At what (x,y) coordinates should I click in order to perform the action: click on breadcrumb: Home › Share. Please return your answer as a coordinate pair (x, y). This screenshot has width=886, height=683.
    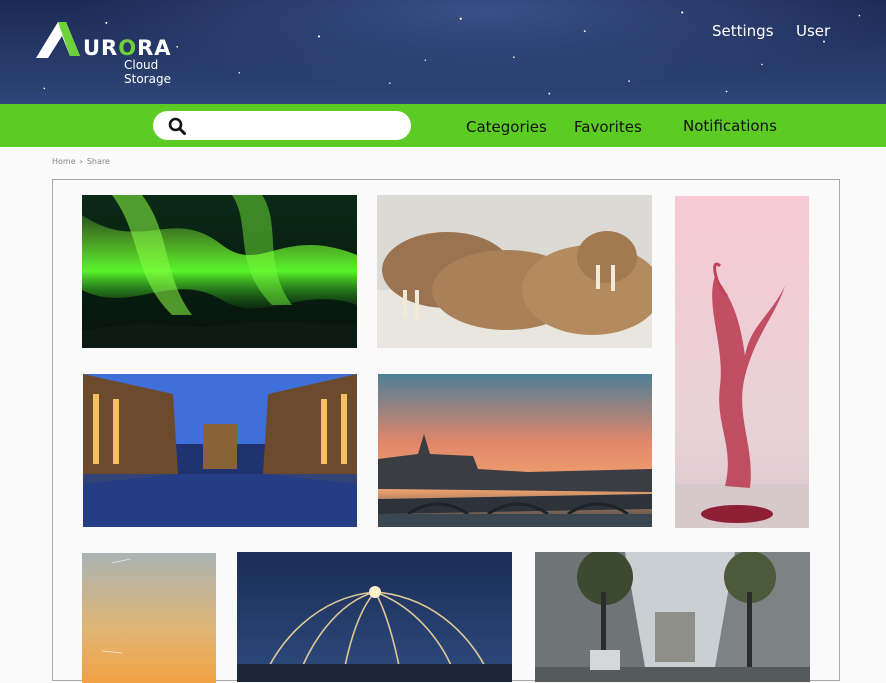
    Looking at the image, I should click on (81, 161).